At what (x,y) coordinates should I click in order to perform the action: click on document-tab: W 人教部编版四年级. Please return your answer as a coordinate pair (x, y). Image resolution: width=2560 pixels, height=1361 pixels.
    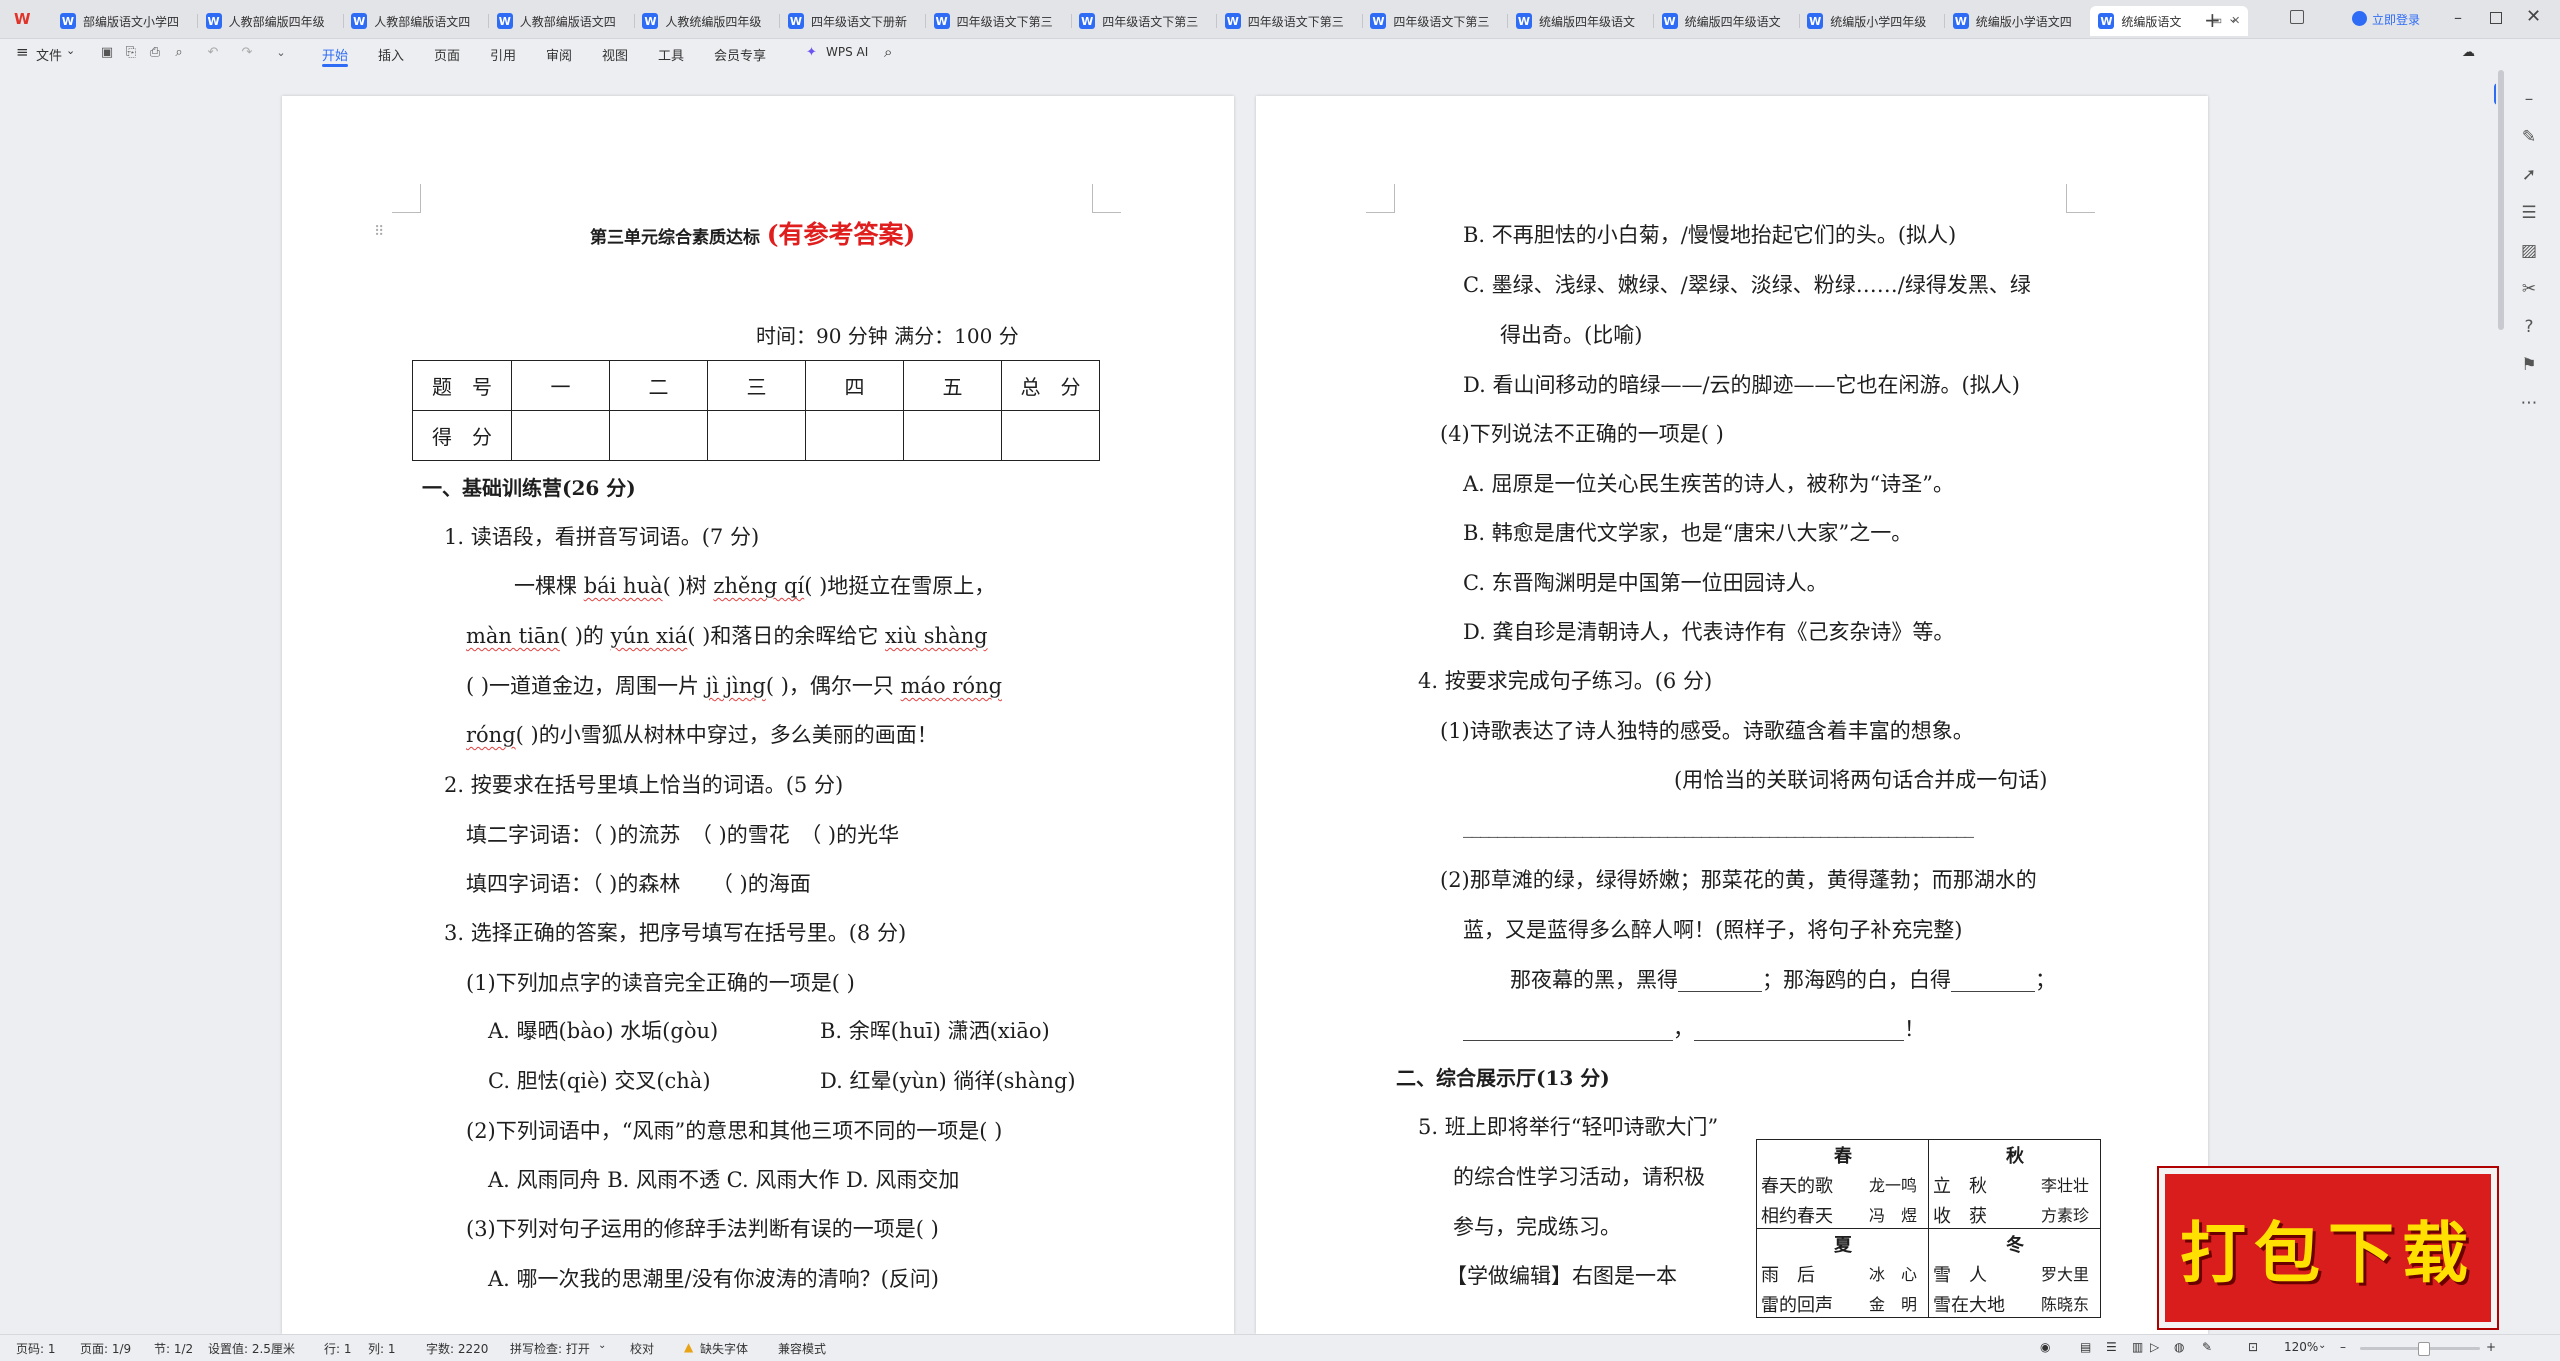
    Looking at the image, I should click on (271, 21).